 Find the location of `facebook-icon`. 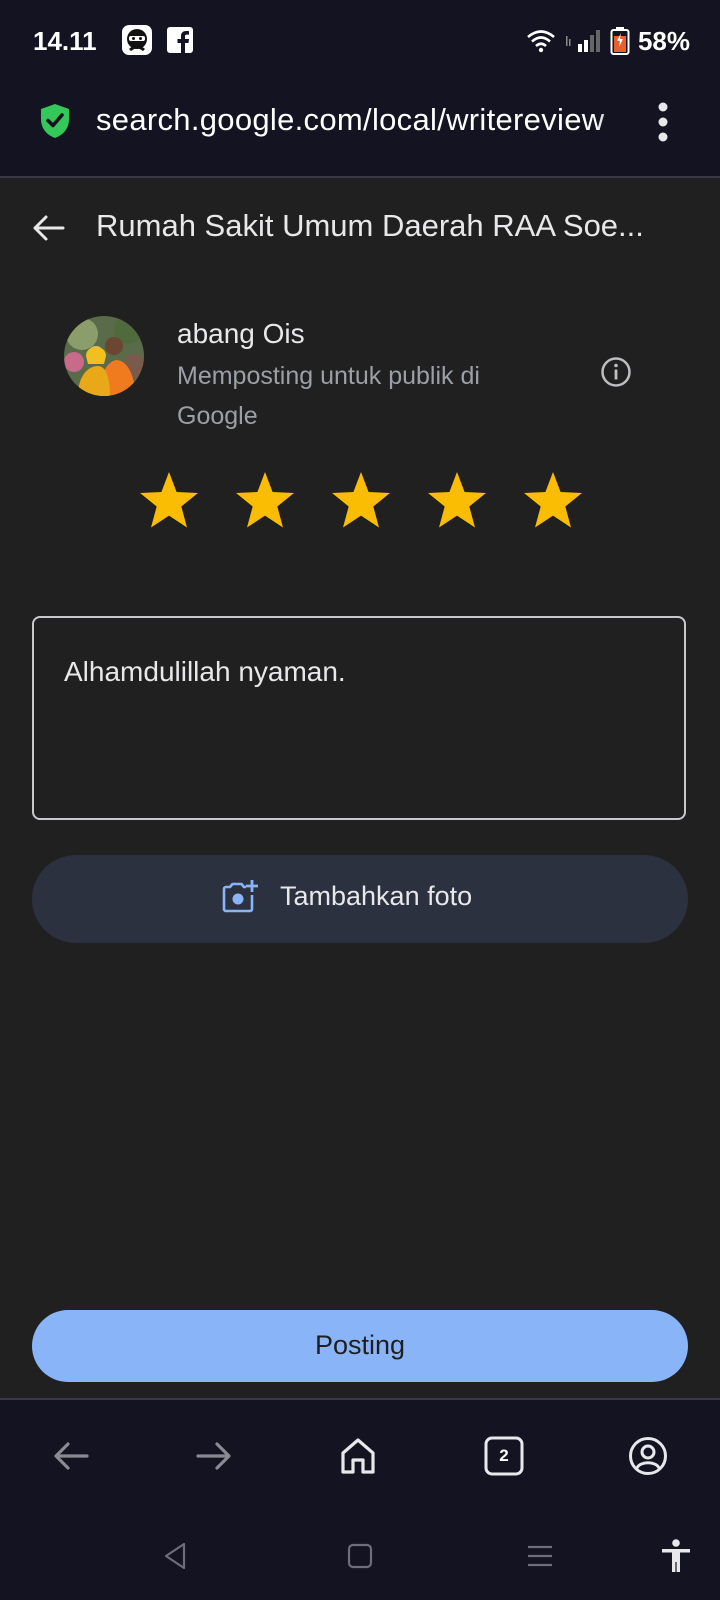

facebook-icon is located at coordinates (180, 40).